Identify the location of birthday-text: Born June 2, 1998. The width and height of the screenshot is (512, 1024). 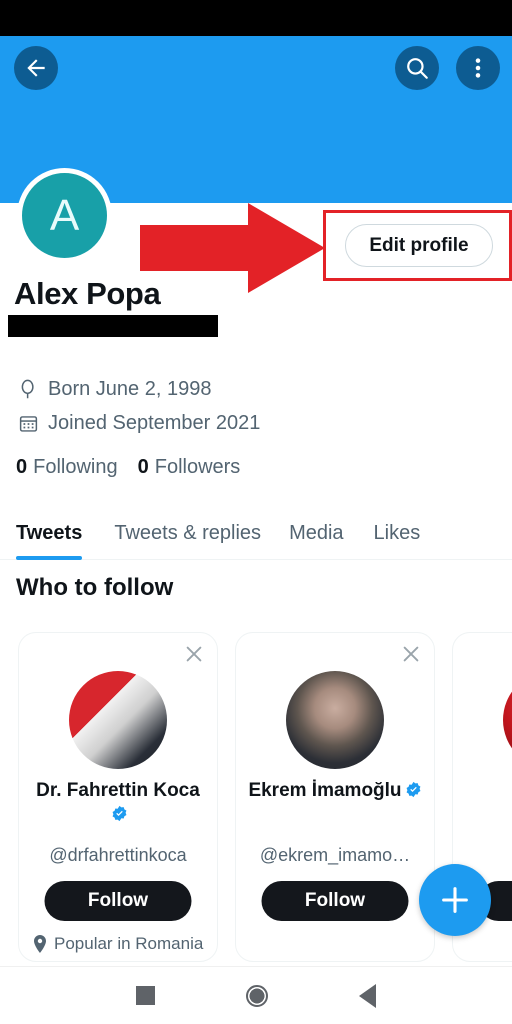
(130, 389).